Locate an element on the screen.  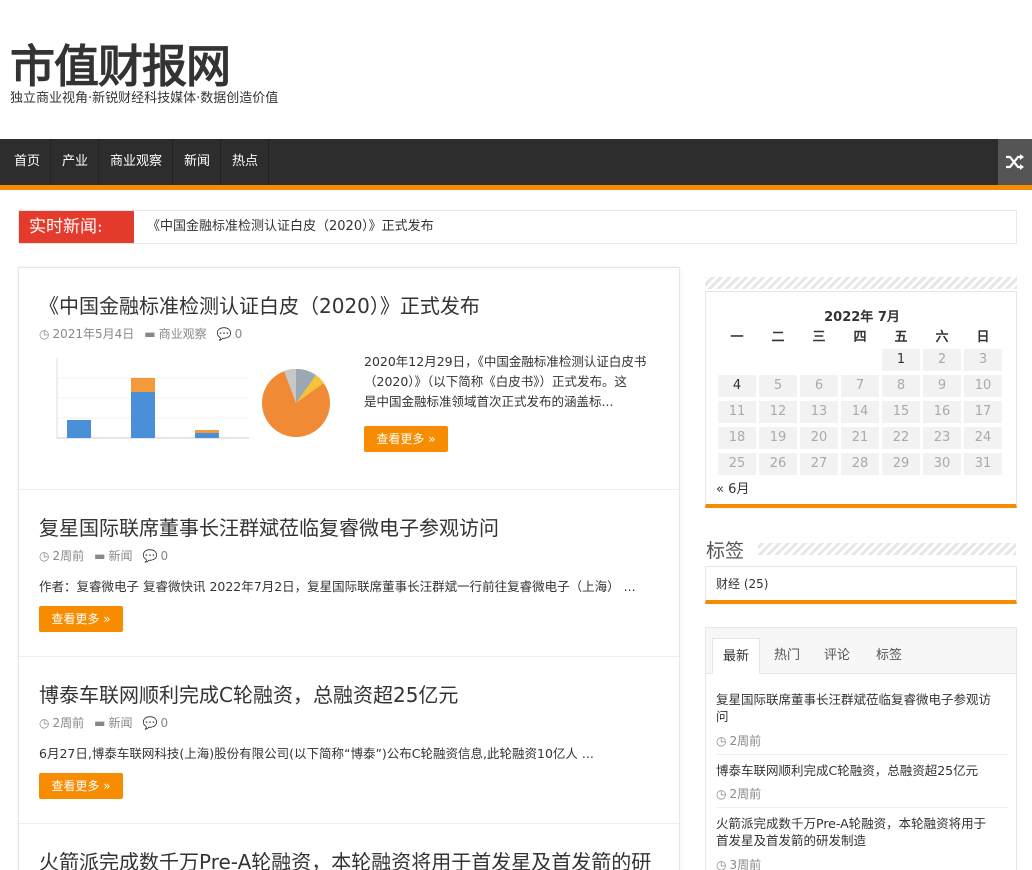
nav-item-industry: 产业 is located at coordinates (76, 162).